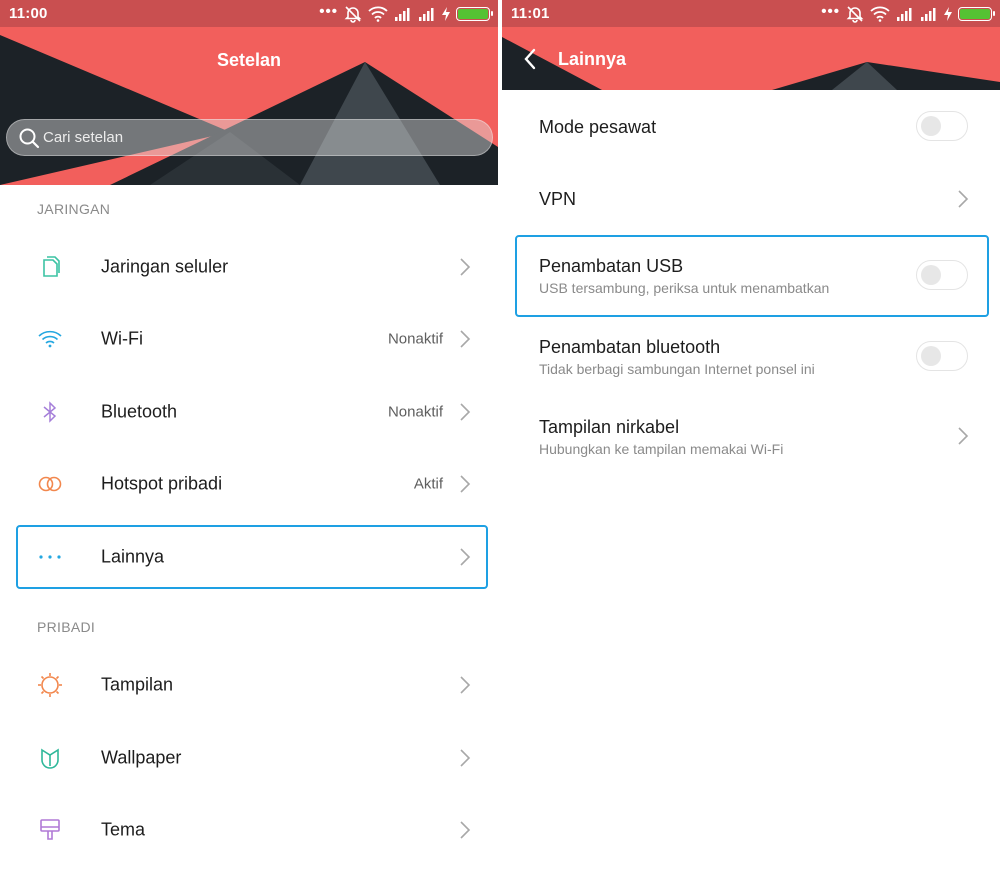 This screenshot has height=886, width=1000. What do you see at coordinates (50, 267) in the screenshot?
I see `sim-card-icon` at bounding box center [50, 267].